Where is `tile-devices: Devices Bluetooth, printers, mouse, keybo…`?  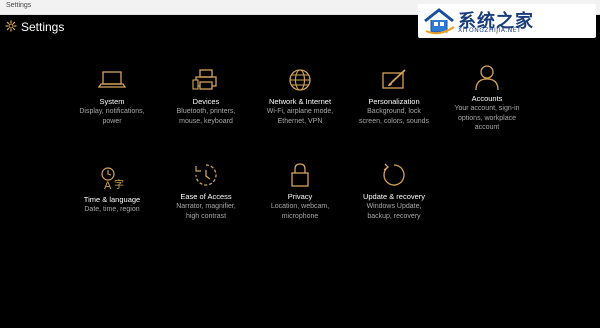 tile-devices: Devices Bluetooth, printers, mouse, keybo… is located at coordinates (206, 95).